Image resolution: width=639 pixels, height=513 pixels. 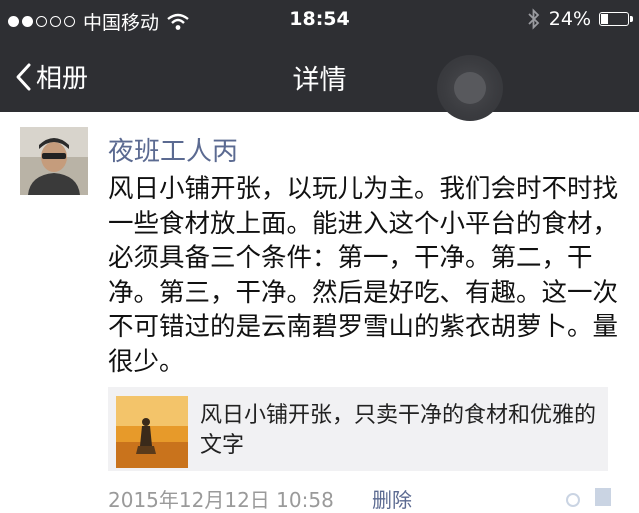 I want to click on assistive-touch-button, so click(x=470, y=88).